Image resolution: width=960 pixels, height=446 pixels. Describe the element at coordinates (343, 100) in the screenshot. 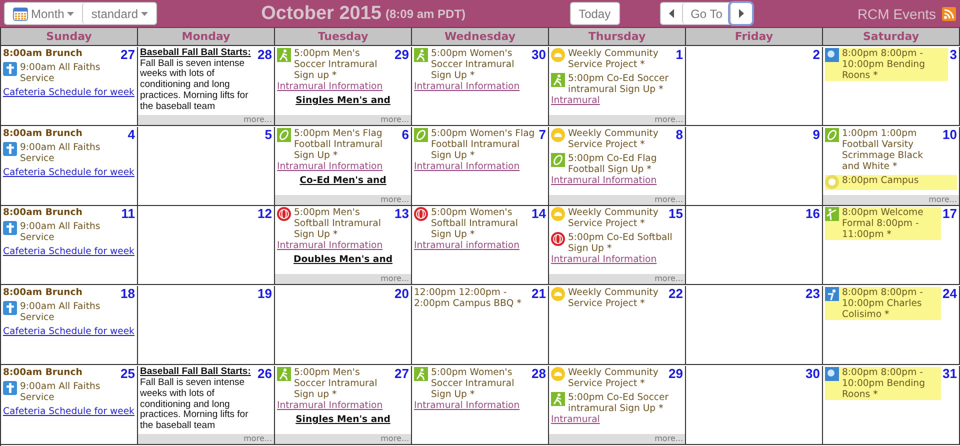

I see `event-heading: Singles Men's and` at that location.